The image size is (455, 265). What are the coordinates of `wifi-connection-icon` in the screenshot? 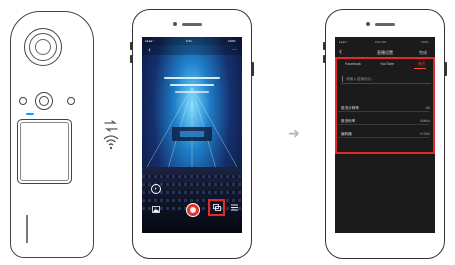 It's located at (111, 135).